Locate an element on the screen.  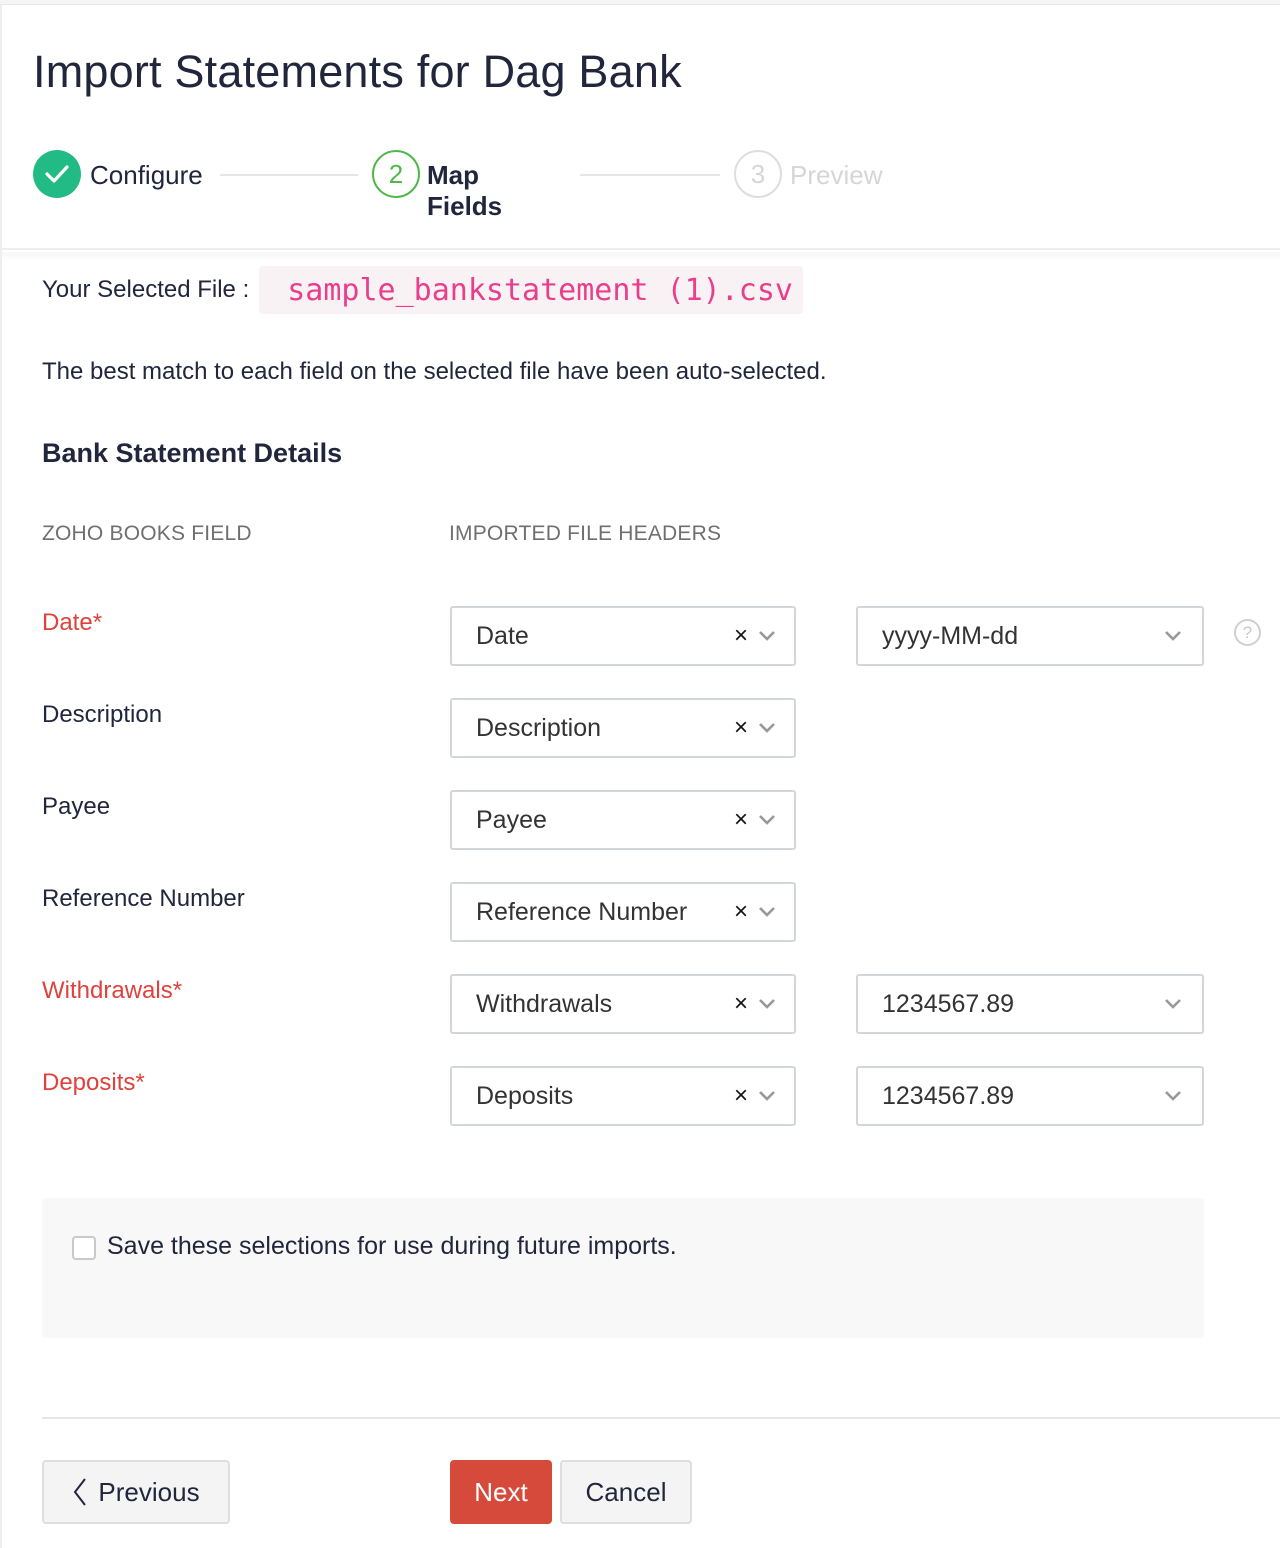
withdrawals-mapping-select: Withdrawals × is located at coordinates (623, 1004).